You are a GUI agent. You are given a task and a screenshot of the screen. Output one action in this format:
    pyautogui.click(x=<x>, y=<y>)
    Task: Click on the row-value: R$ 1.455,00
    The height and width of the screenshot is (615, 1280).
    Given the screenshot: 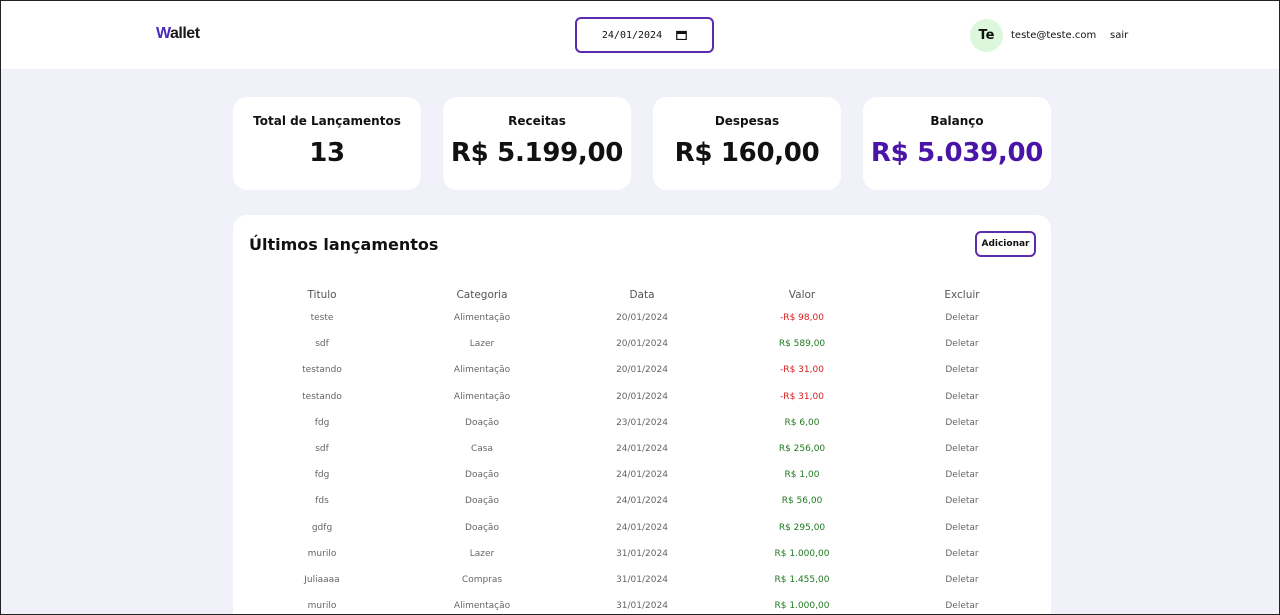 What is the action you would take?
    pyautogui.click(x=802, y=579)
    